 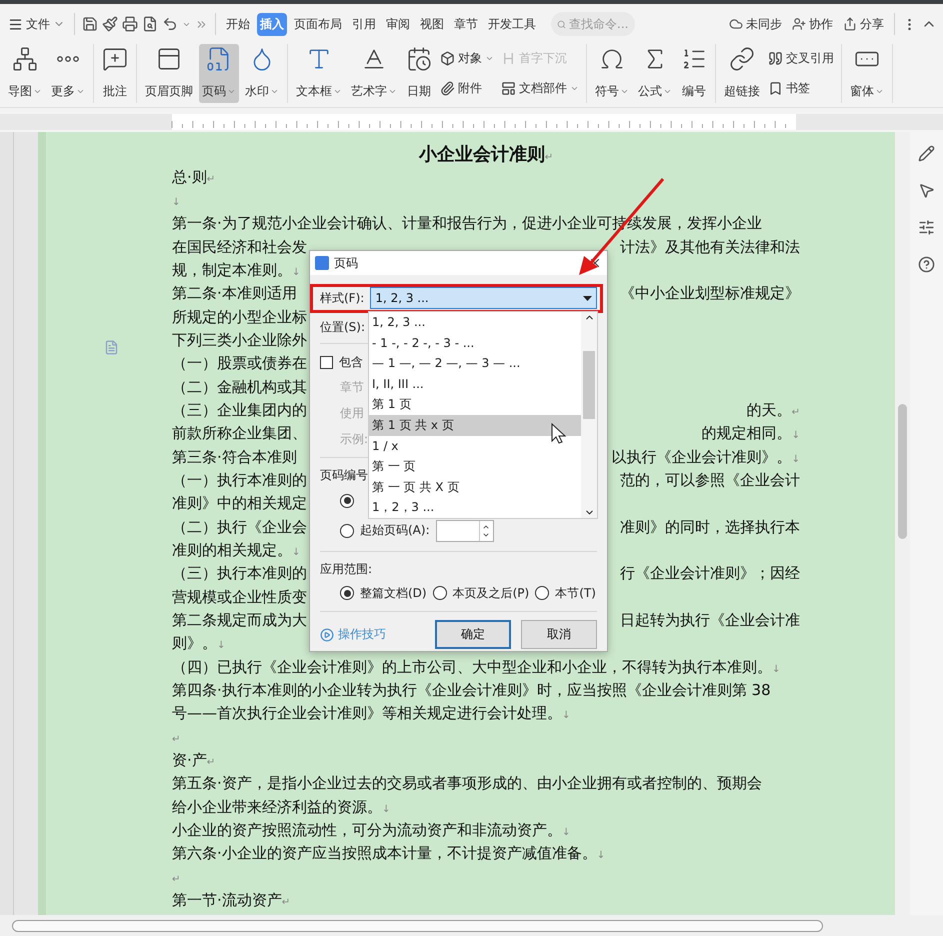 I want to click on section-label: 应用范围:, so click(x=346, y=569).